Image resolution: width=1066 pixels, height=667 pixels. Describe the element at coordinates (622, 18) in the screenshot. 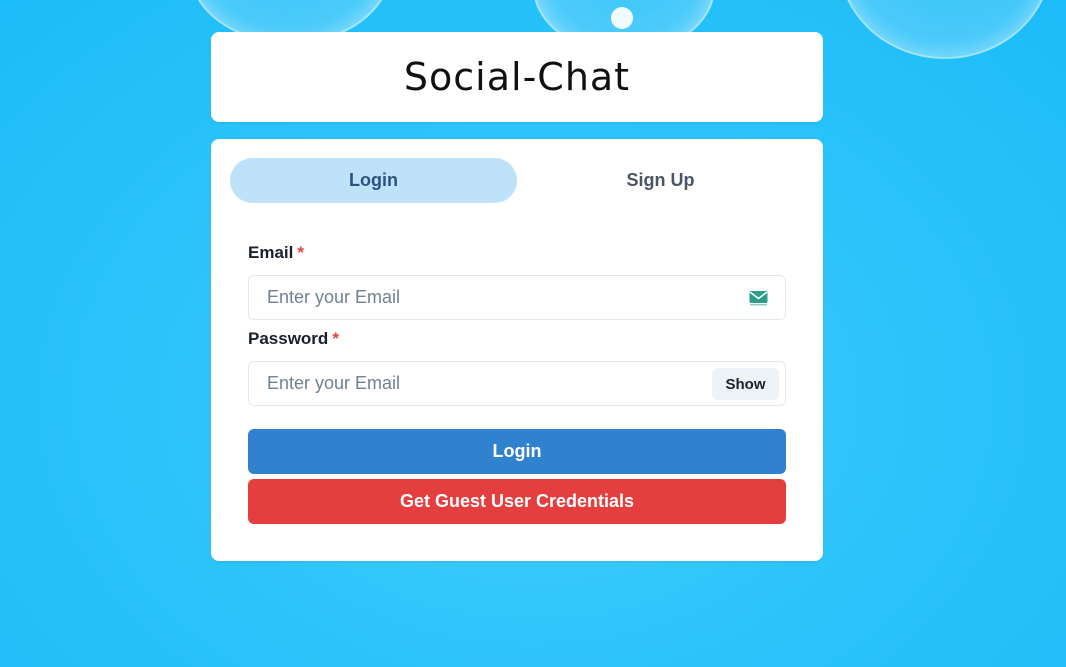

I see `background-bubble-dot` at that location.